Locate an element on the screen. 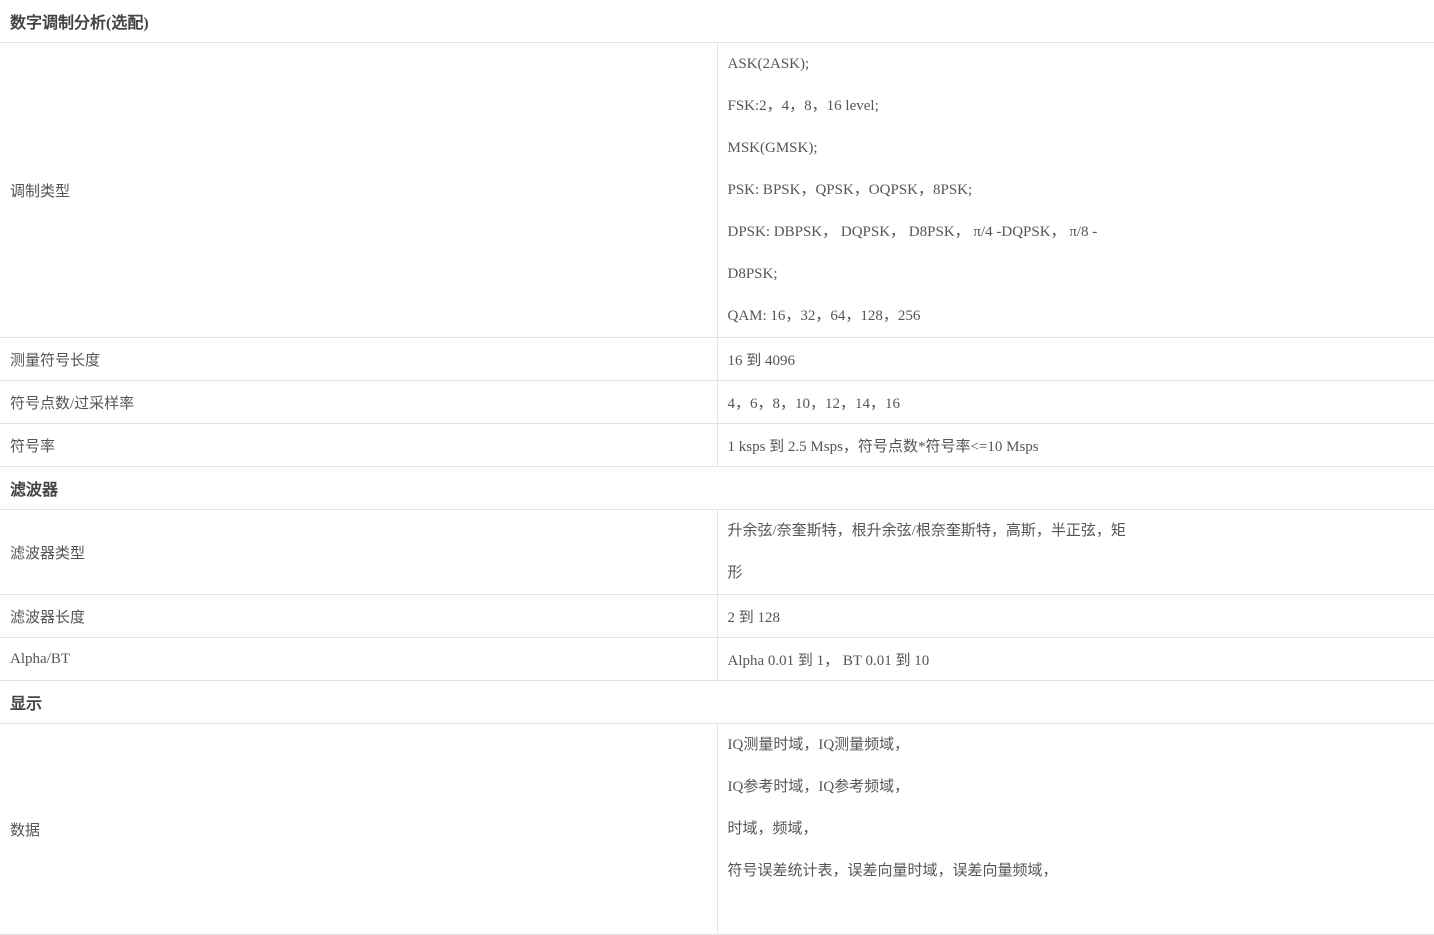 This screenshot has width=1434, height=935. value-line: D8PSK; is located at coordinates (752, 274).